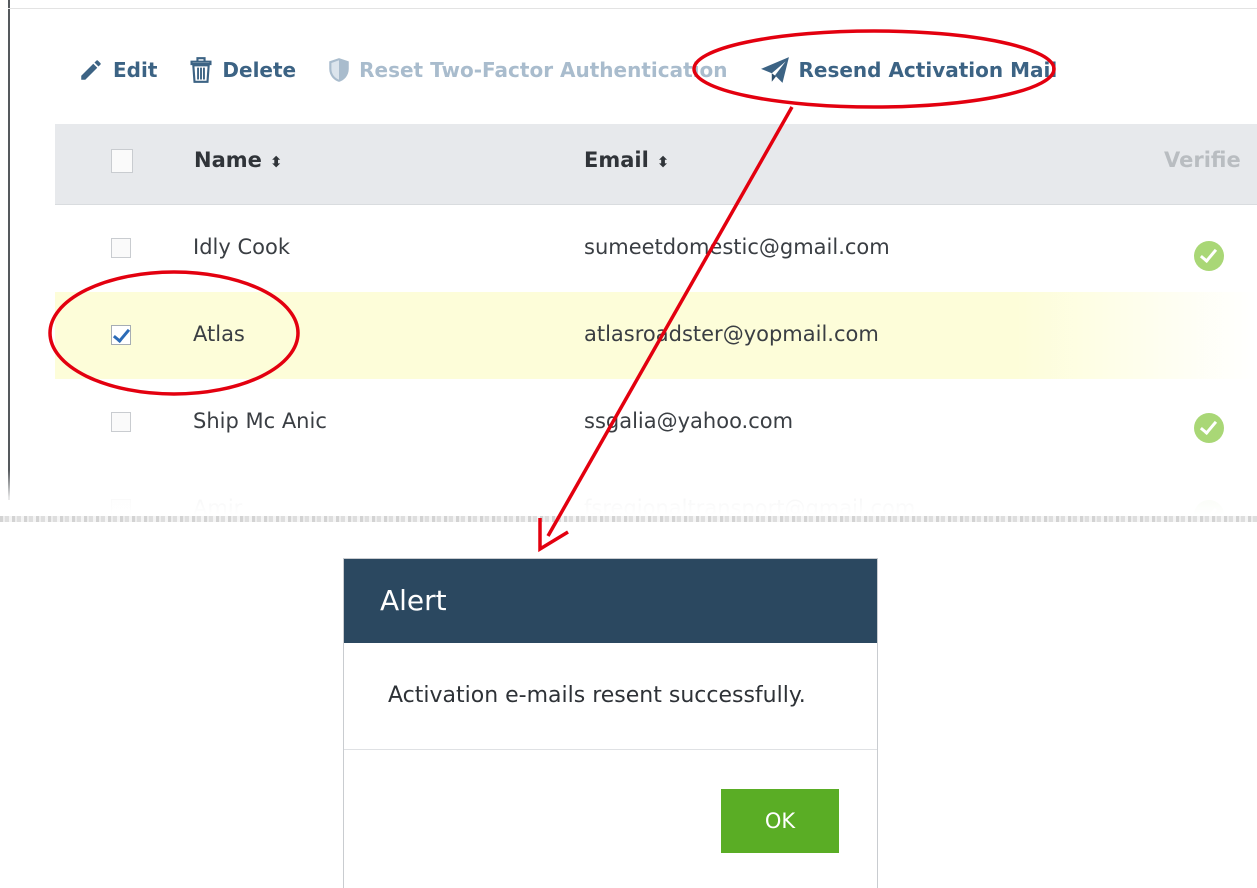  What do you see at coordinates (928, 70) in the screenshot?
I see `resend-activation-mail-label: Resend Activation Mail` at bounding box center [928, 70].